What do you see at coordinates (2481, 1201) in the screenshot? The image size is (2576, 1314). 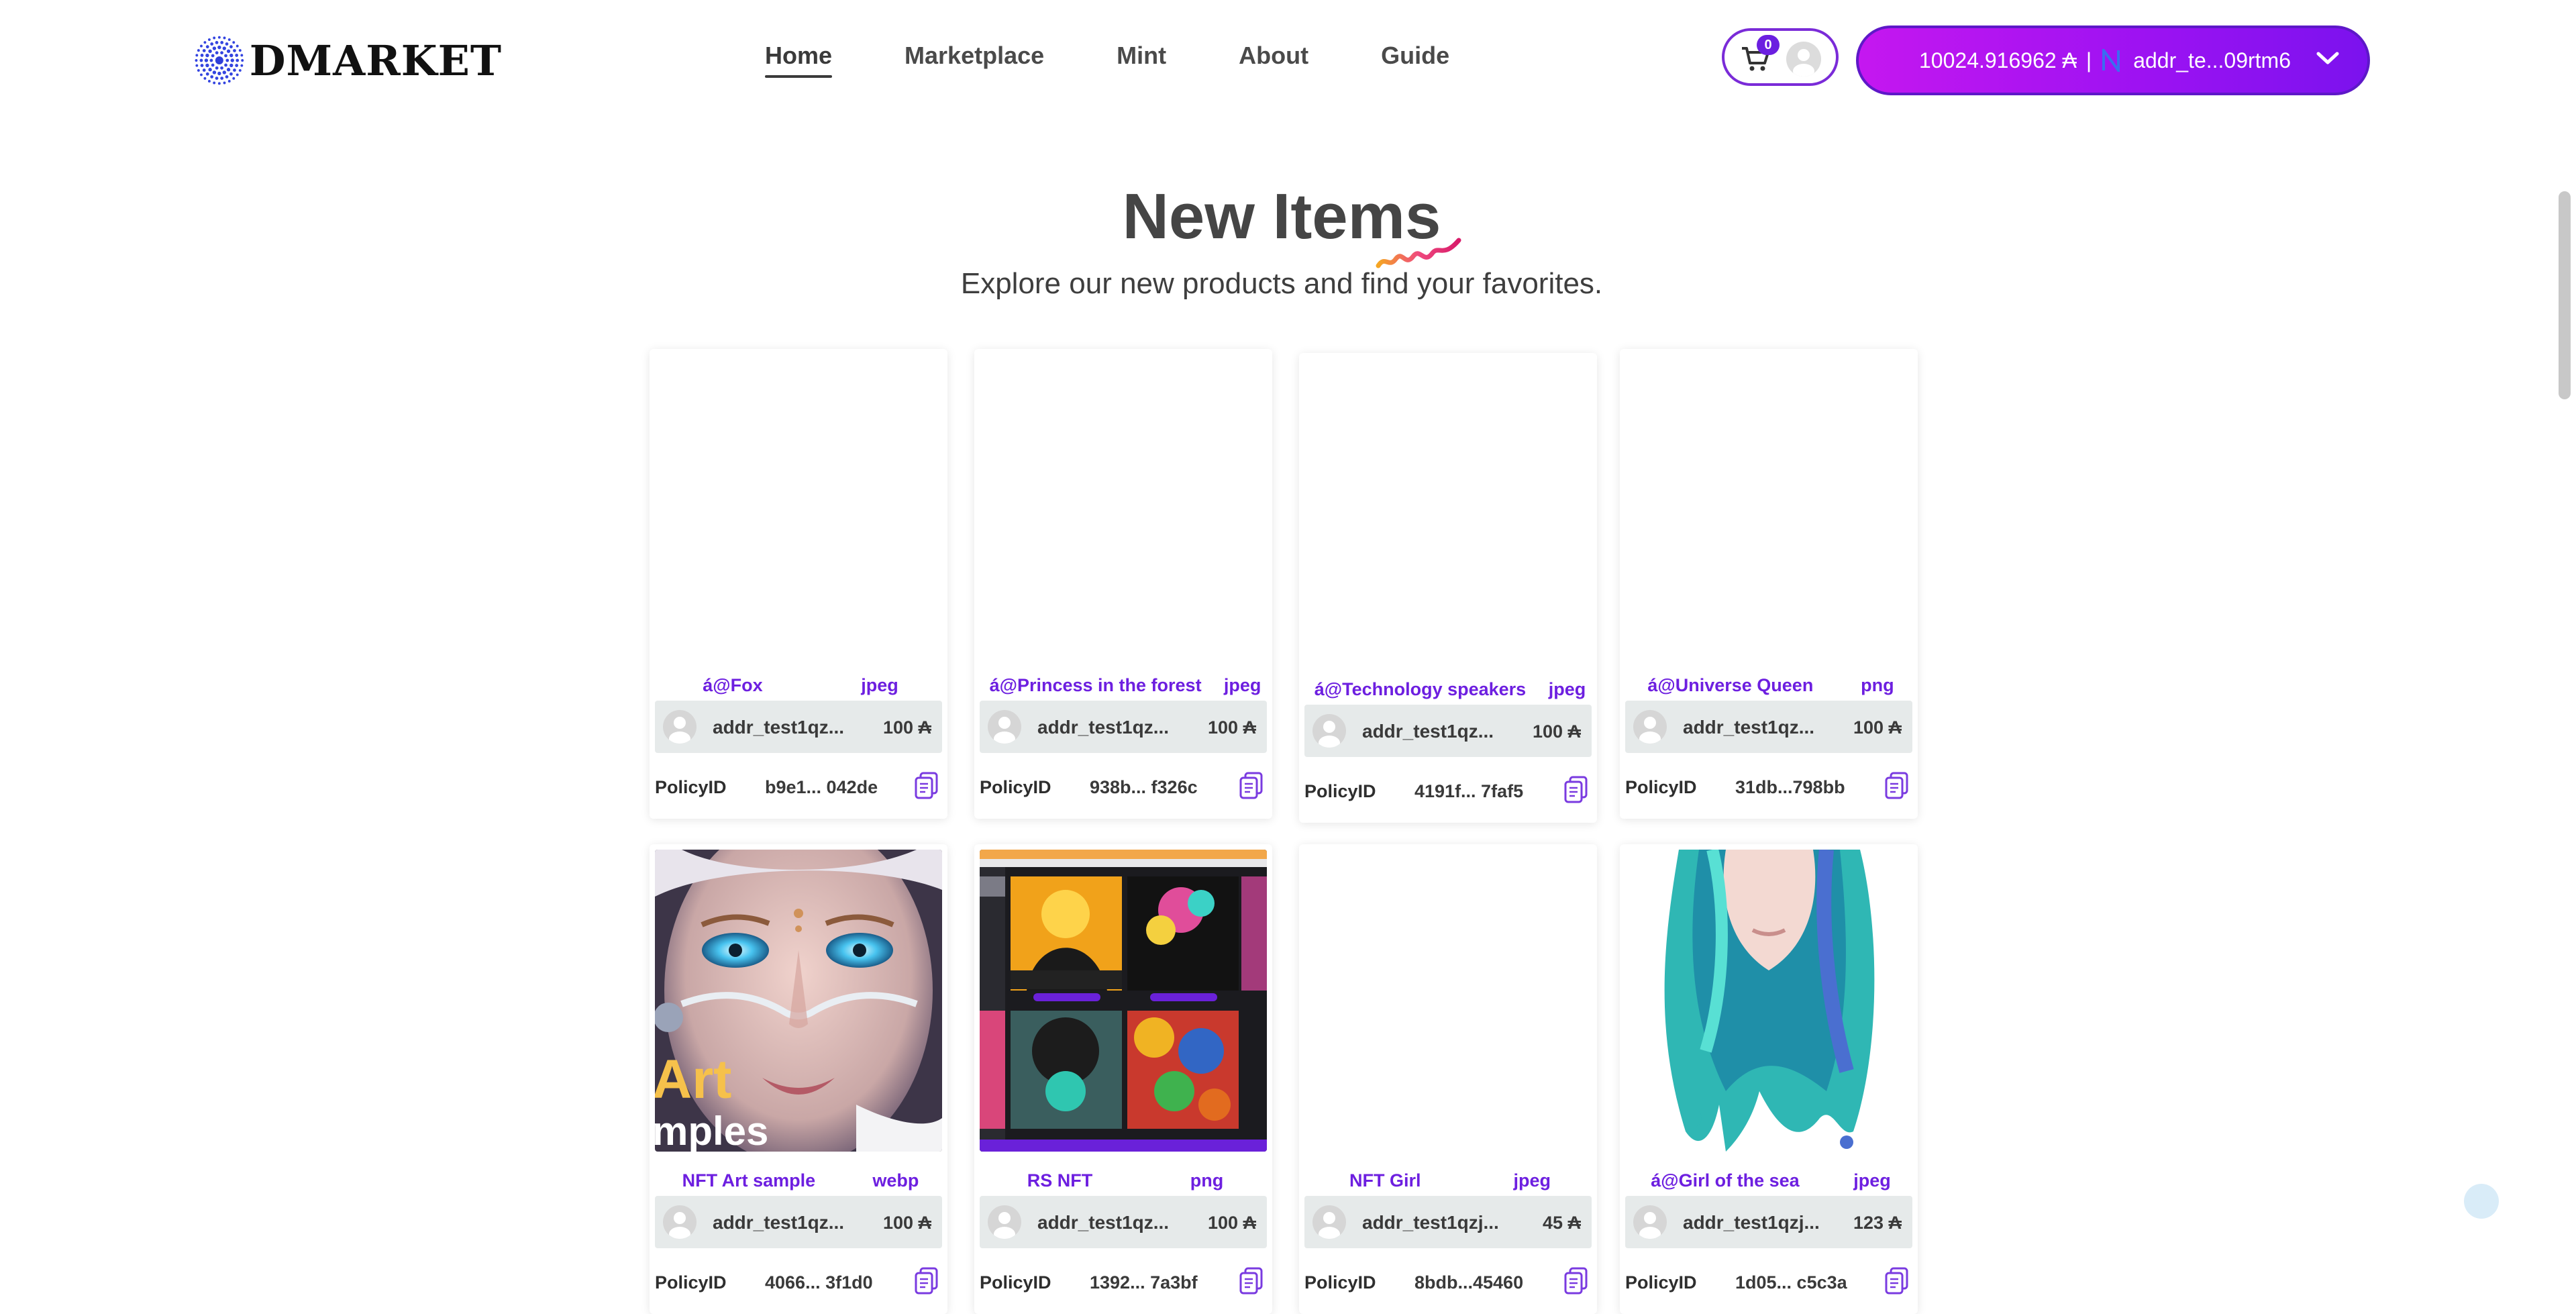 I see `floating-help-button` at bounding box center [2481, 1201].